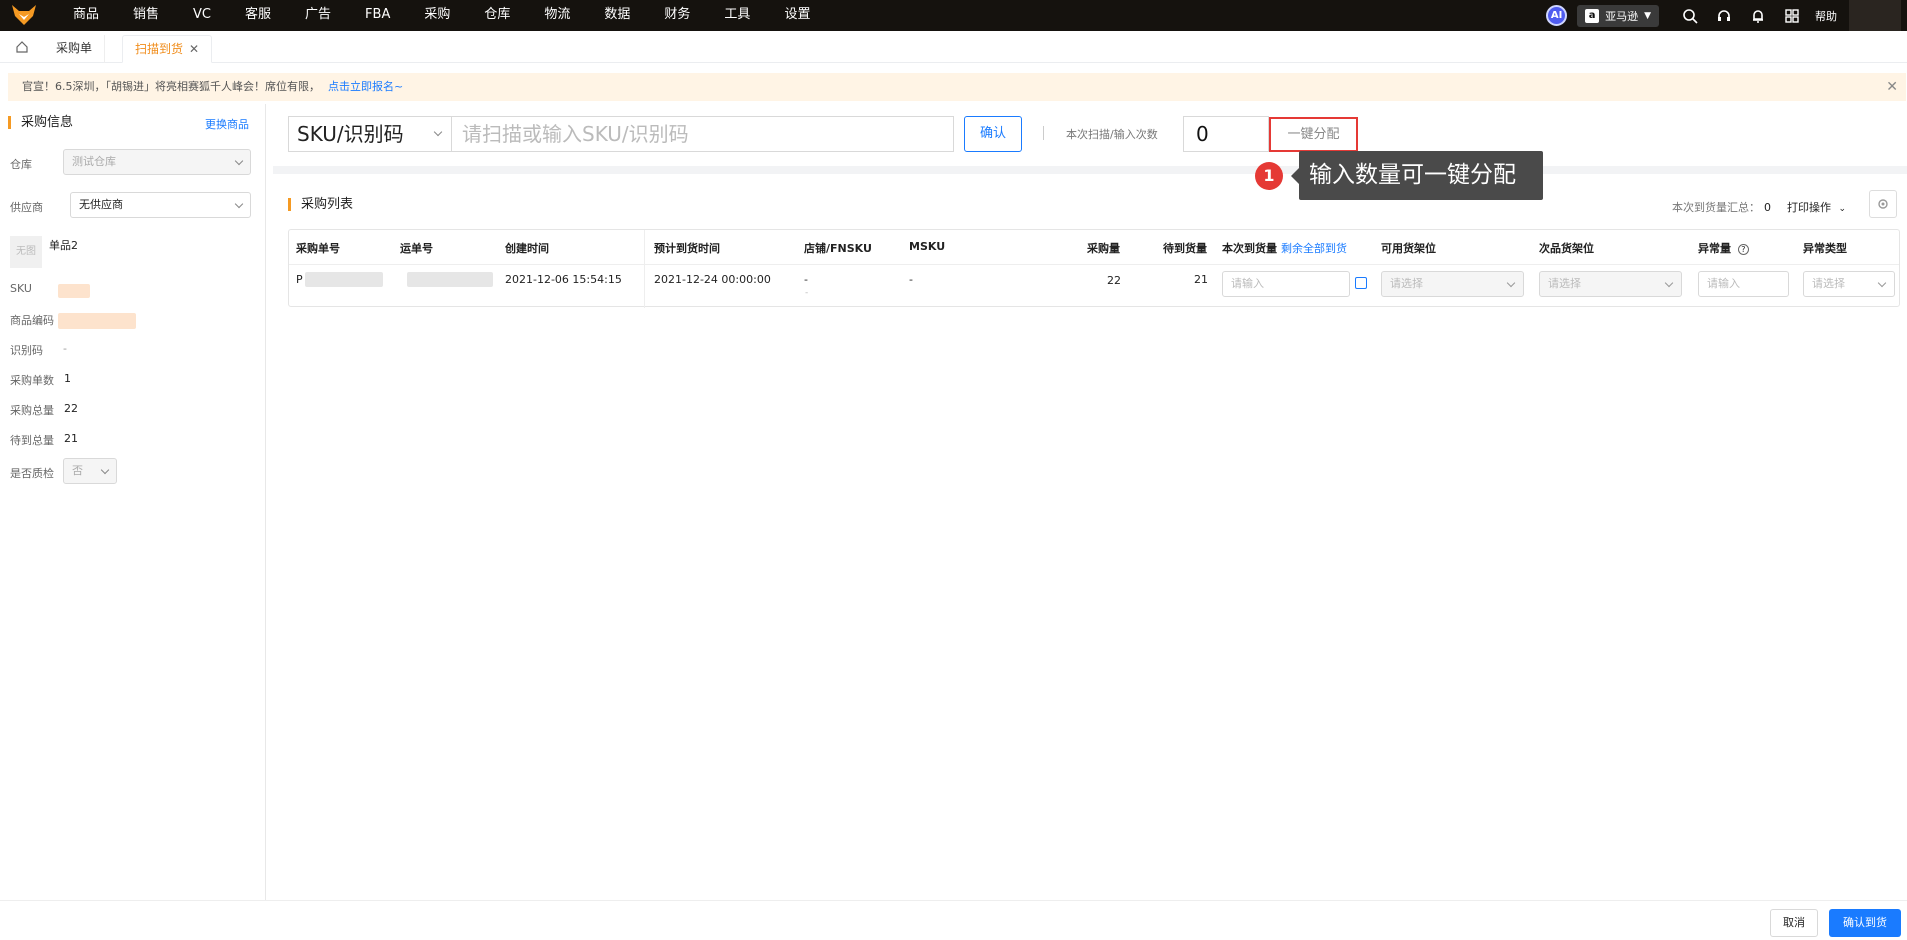 This screenshot has height=940, width=1907. I want to click on col-header-pending: 待到货量, so click(1185, 248).